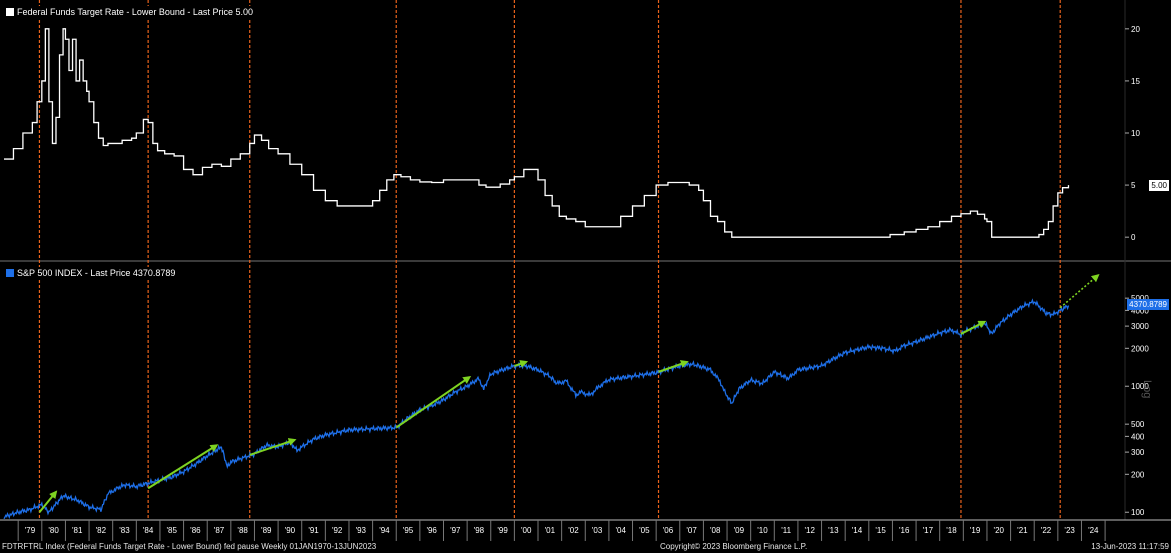 The width and height of the screenshot is (1171, 553). What do you see at coordinates (337, 530) in the screenshot?
I see `x-axis-label: '92` at bounding box center [337, 530].